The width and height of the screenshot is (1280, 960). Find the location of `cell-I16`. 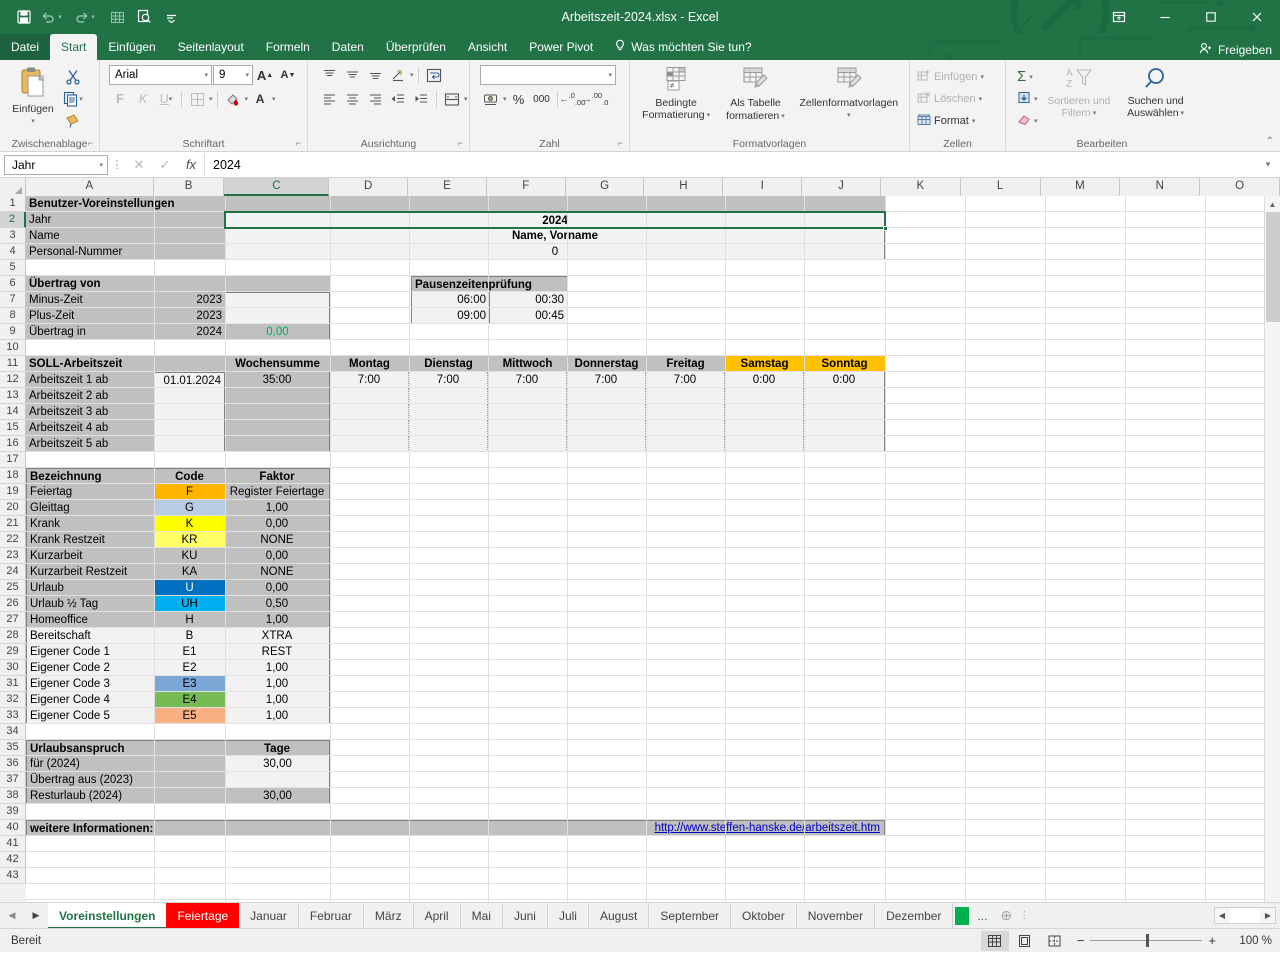

cell-I16 is located at coordinates (764, 444).